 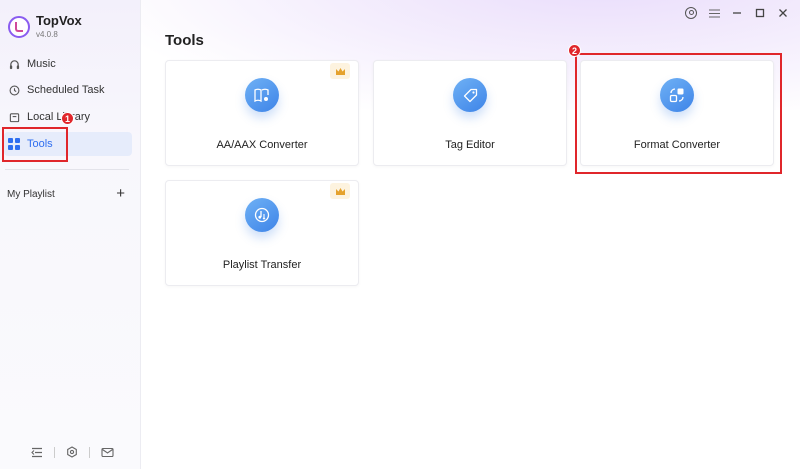 What do you see at coordinates (67, 118) in the screenshot?
I see `step-badge-1: 1` at bounding box center [67, 118].